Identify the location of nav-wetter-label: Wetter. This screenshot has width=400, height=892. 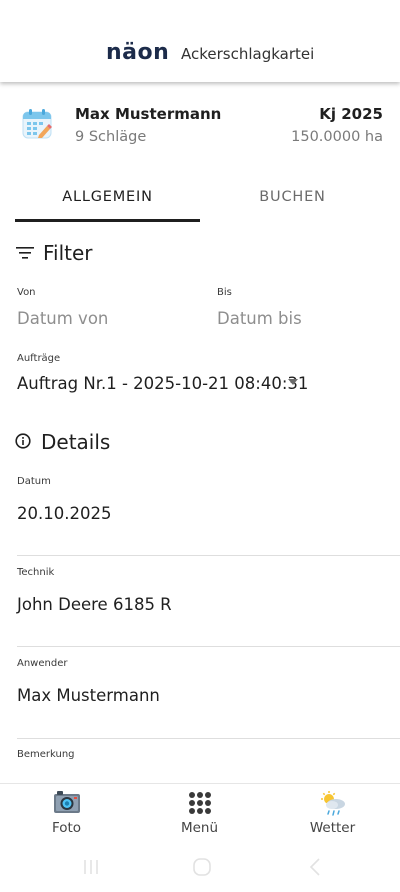
(332, 828).